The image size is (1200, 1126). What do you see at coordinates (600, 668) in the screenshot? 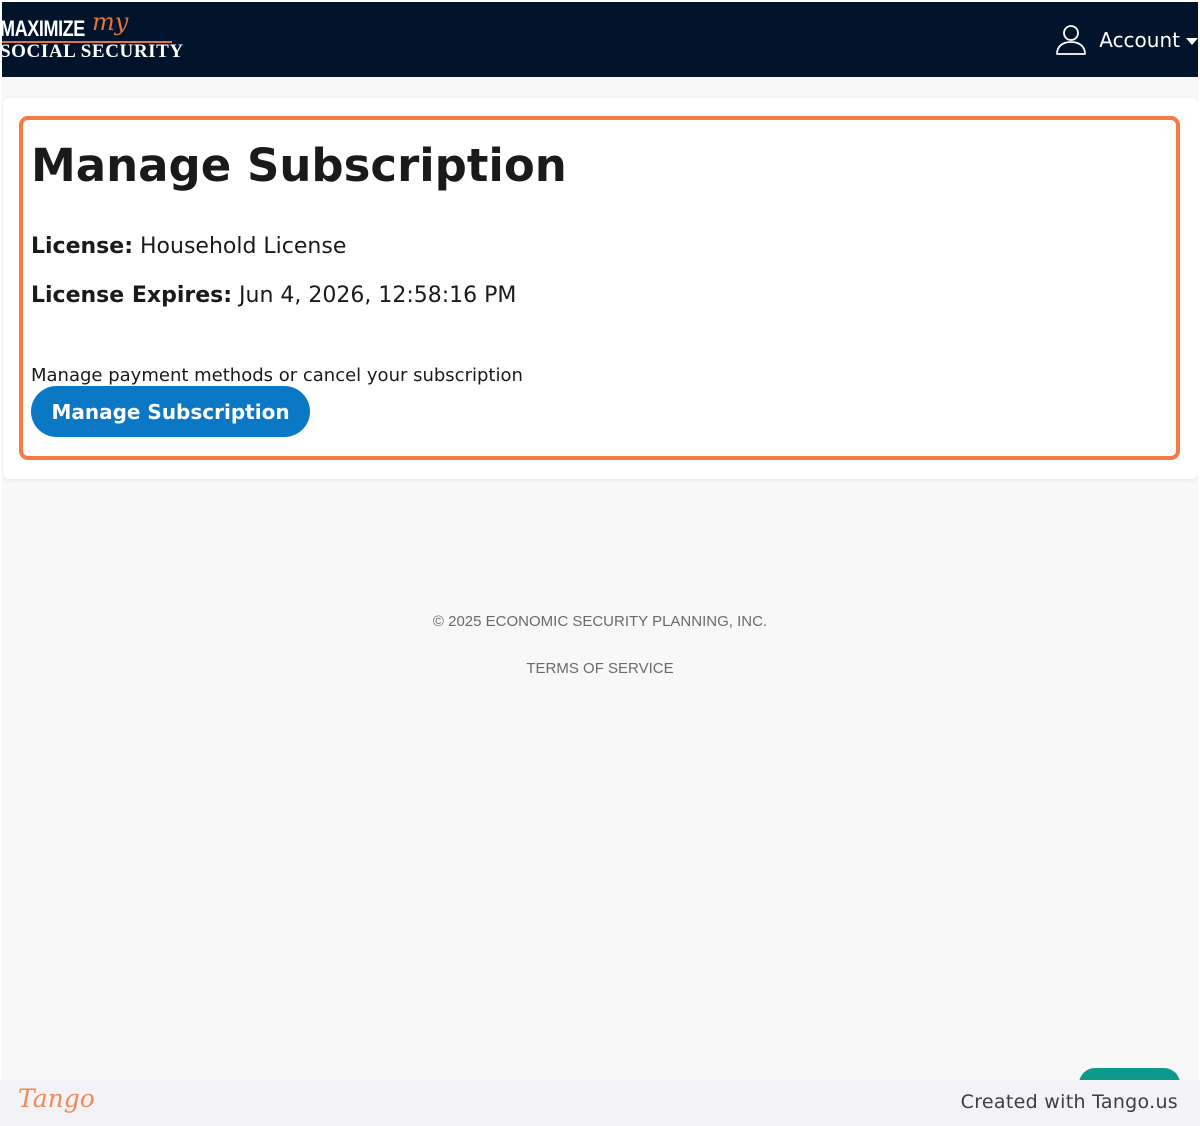
I see `terms-of-service-link: TERMS OF SERVICE` at bounding box center [600, 668].